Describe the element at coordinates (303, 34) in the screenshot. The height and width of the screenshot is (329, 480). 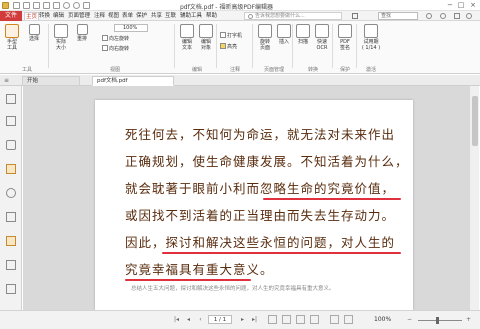
I see `scan-button: 扫描` at that location.